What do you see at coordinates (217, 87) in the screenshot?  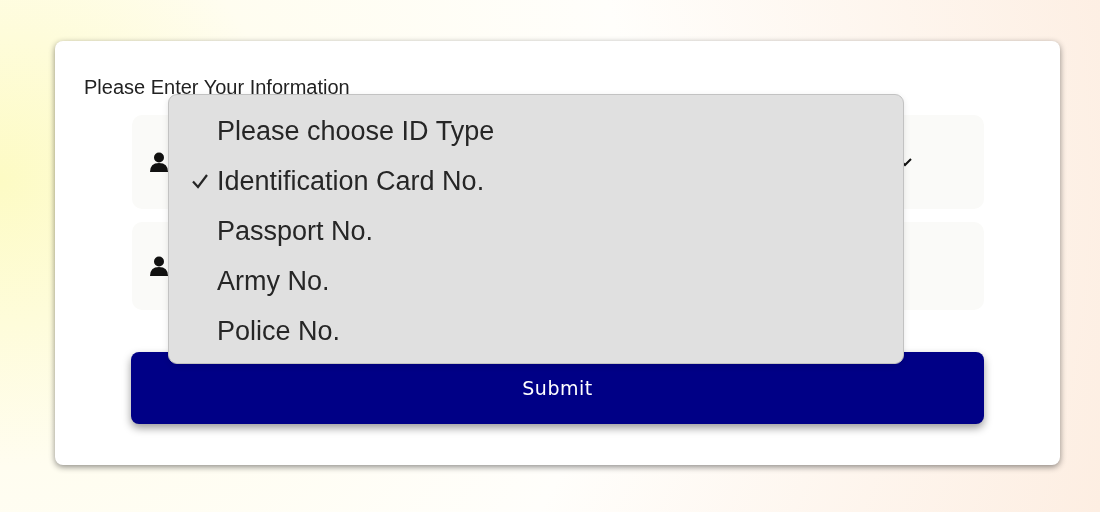 I see `form-title: Please Enter Your Information` at bounding box center [217, 87].